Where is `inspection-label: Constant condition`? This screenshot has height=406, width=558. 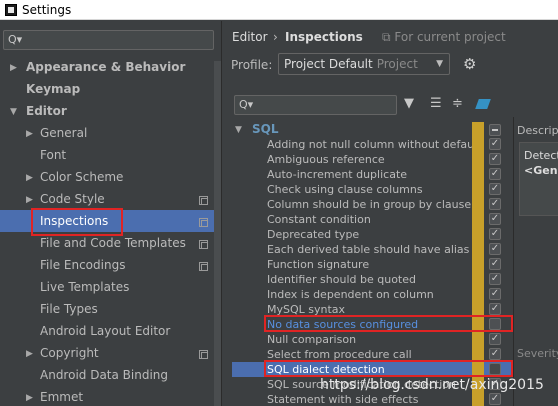
inspection-label: Constant condition is located at coordinates (319, 219).